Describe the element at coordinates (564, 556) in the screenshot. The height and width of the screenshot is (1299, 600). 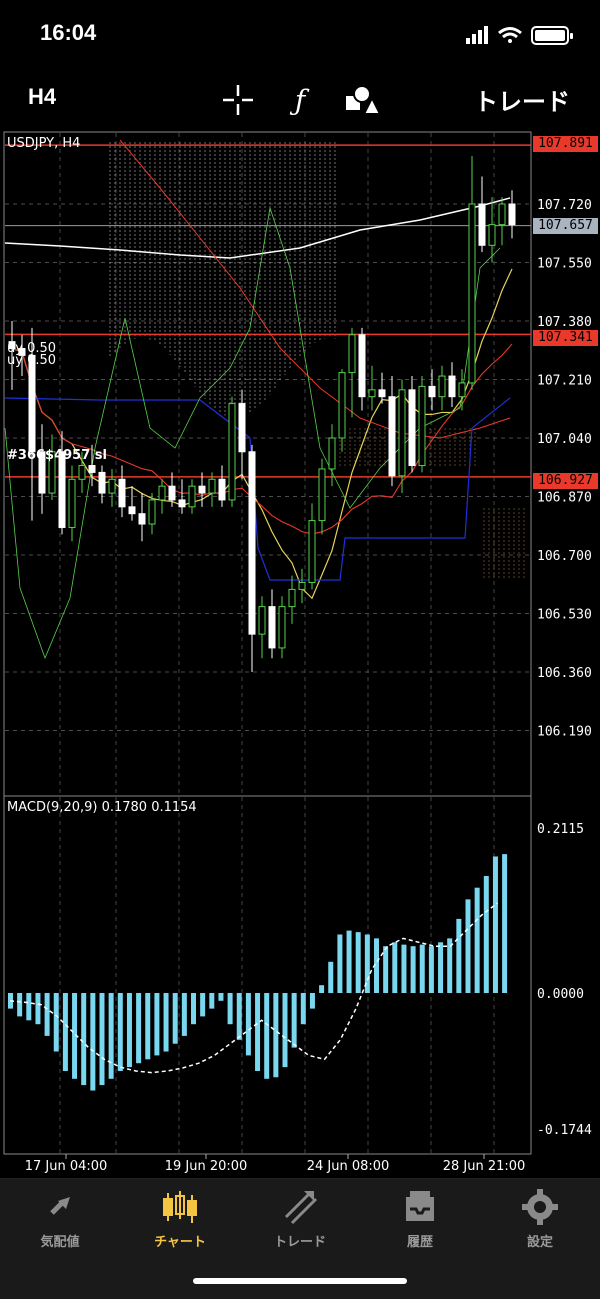
I see `price-tick: 106.700` at that location.